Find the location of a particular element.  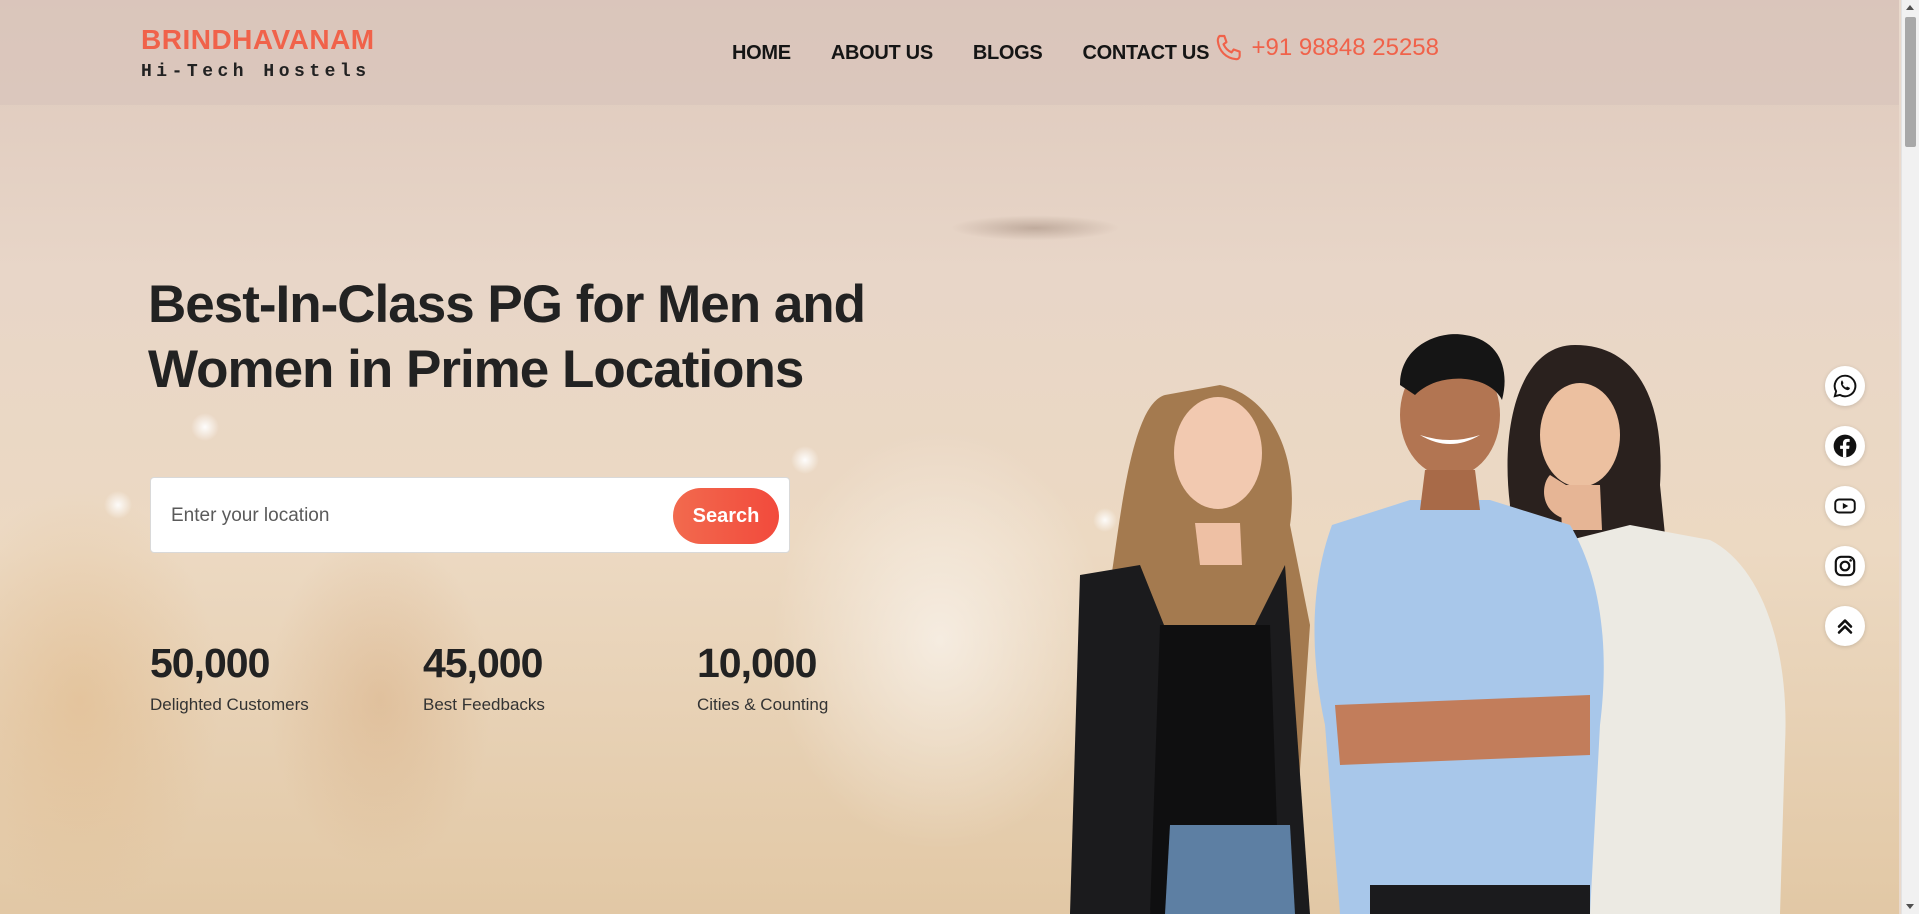

phone-number: +91 98848 25258 is located at coordinates (1345, 47).